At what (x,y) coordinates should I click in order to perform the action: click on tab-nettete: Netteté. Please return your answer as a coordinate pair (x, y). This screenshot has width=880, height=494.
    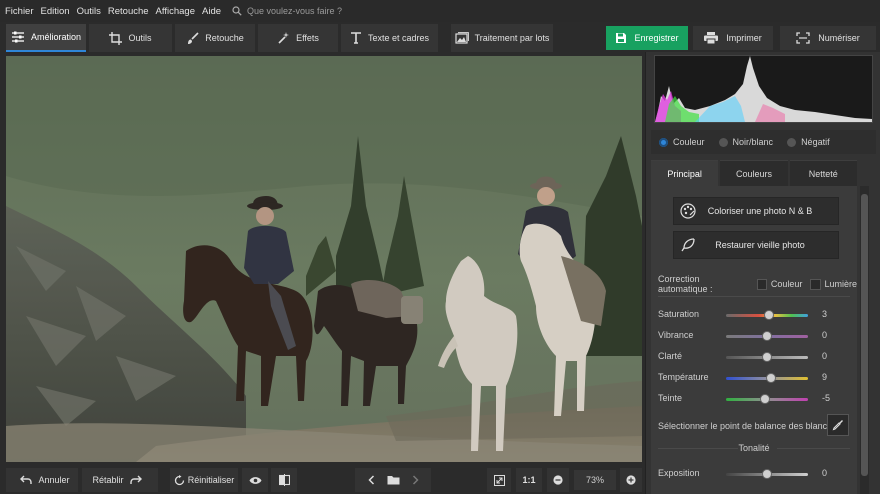
    Looking at the image, I should click on (823, 173).